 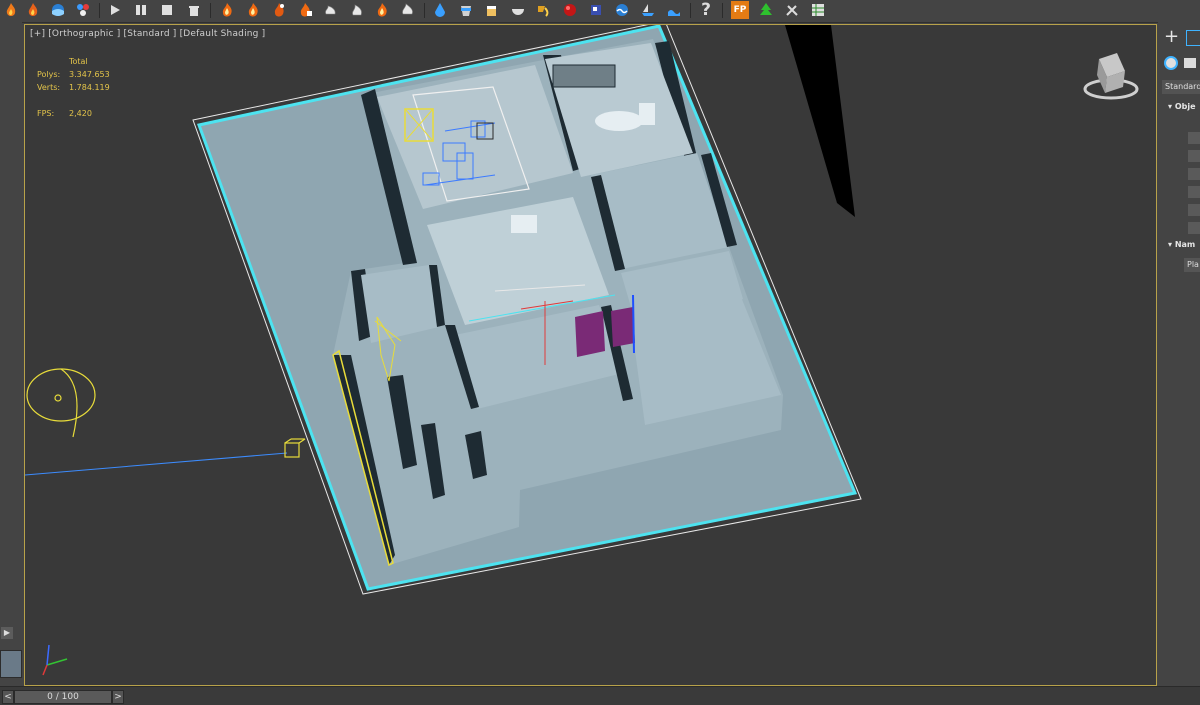 I want to click on prev-frame-button: <, so click(x=8, y=697).